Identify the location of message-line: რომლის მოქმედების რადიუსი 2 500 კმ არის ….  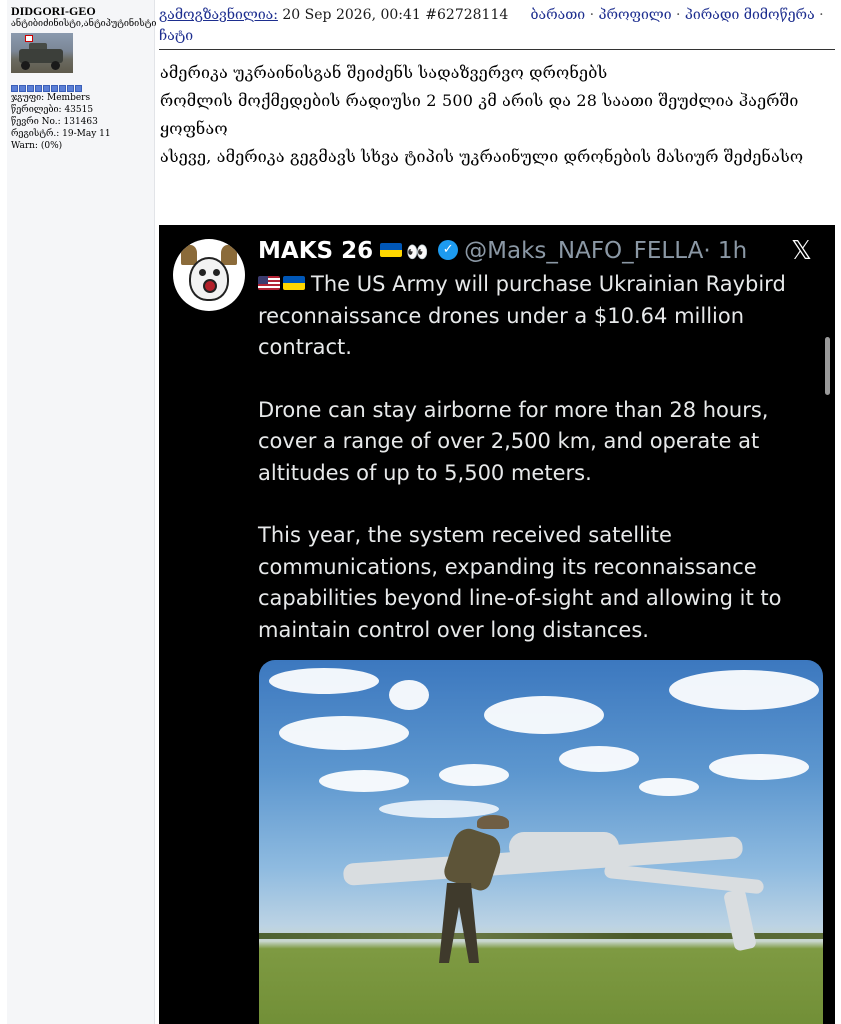
(479, 114).